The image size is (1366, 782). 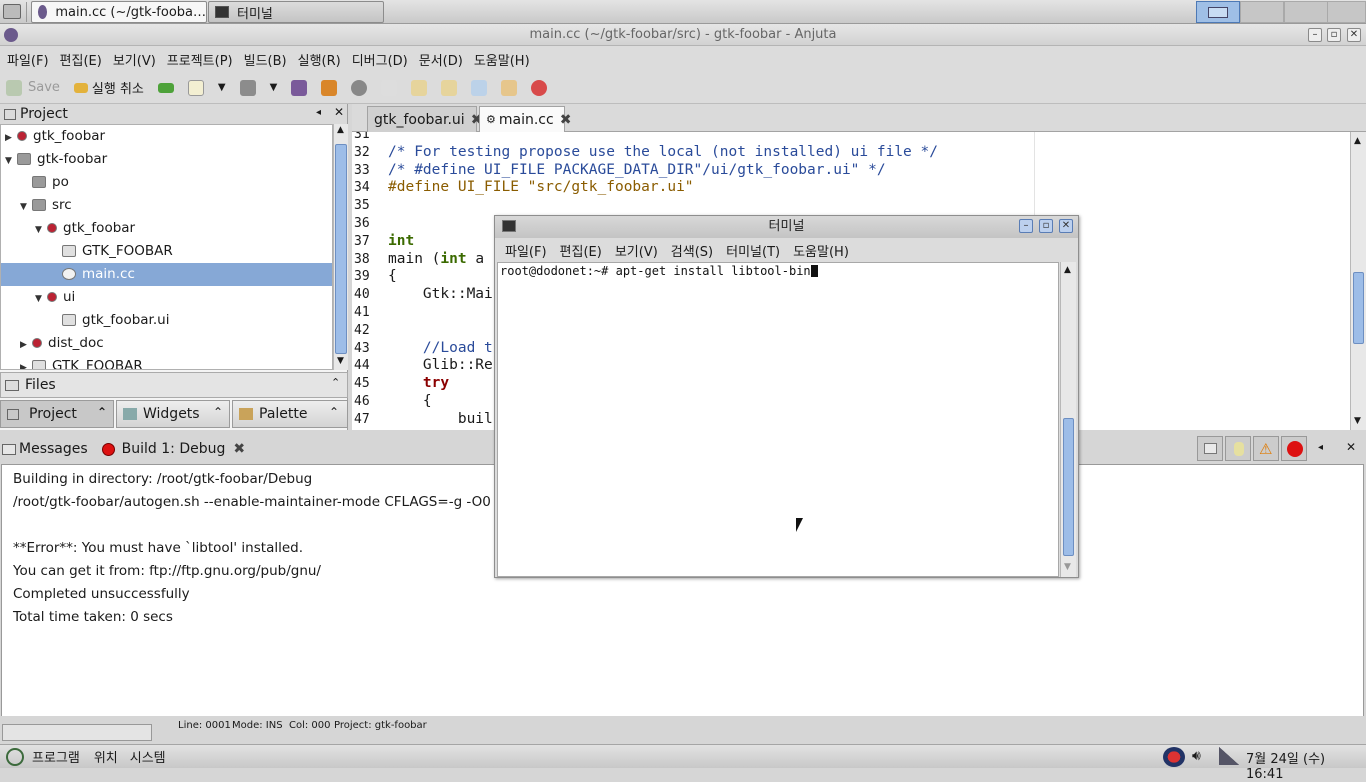 I want to click on compile-button, so click(x=329, y=87).